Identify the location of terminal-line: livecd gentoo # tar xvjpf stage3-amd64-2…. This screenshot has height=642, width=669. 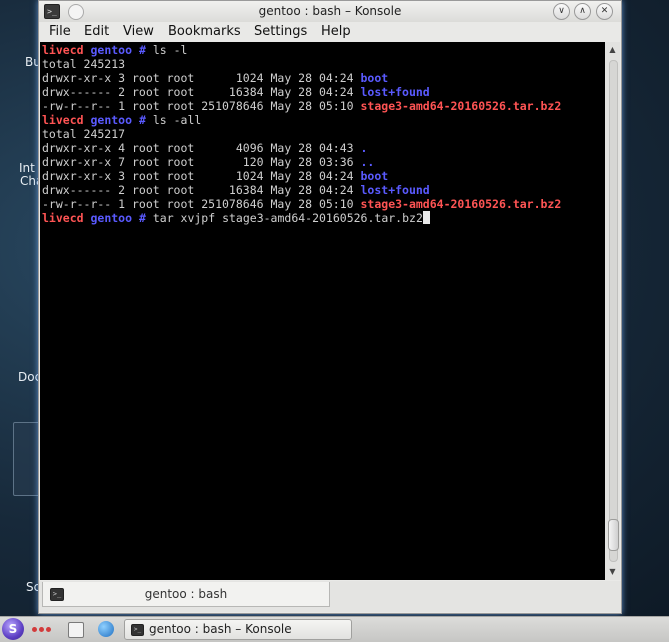
(236, 218).